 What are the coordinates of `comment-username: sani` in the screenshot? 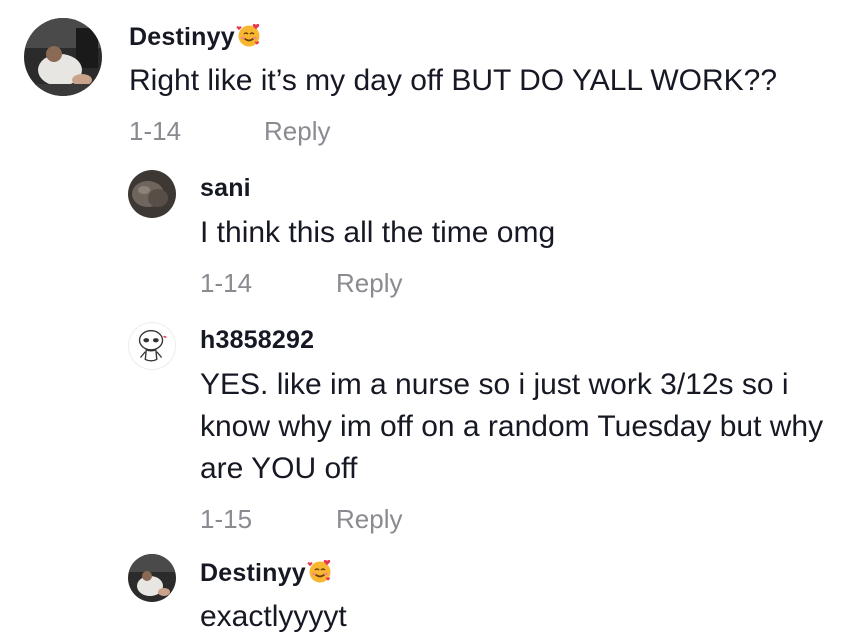 It's located at (225, 188).